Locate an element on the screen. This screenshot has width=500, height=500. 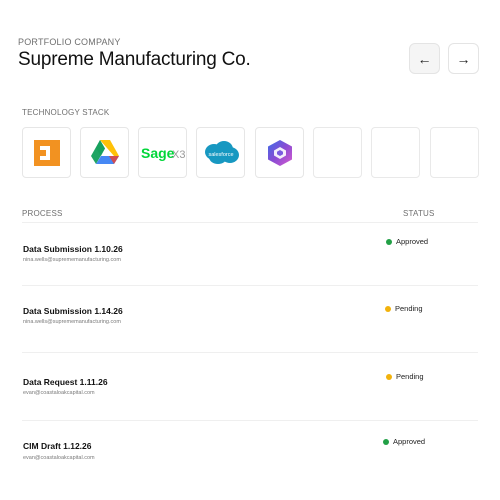
arrow-right-icon: → is located at coordinates (463, 58).